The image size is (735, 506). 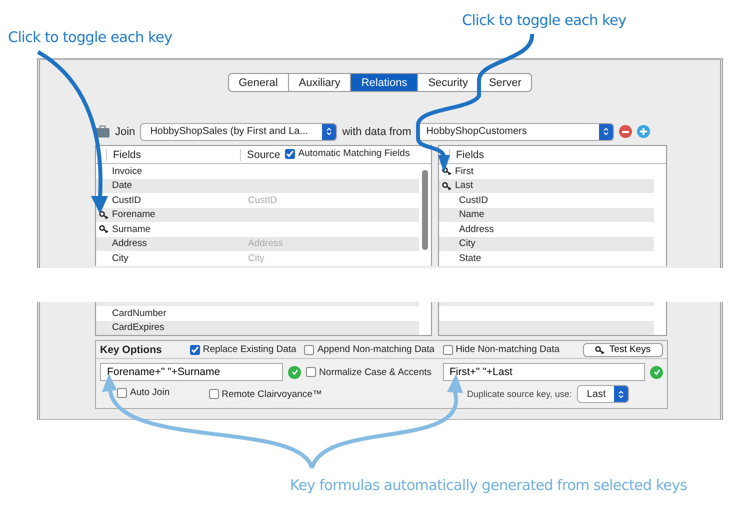 I want to click on section-title: Key Options, so click(x=131, y=350).